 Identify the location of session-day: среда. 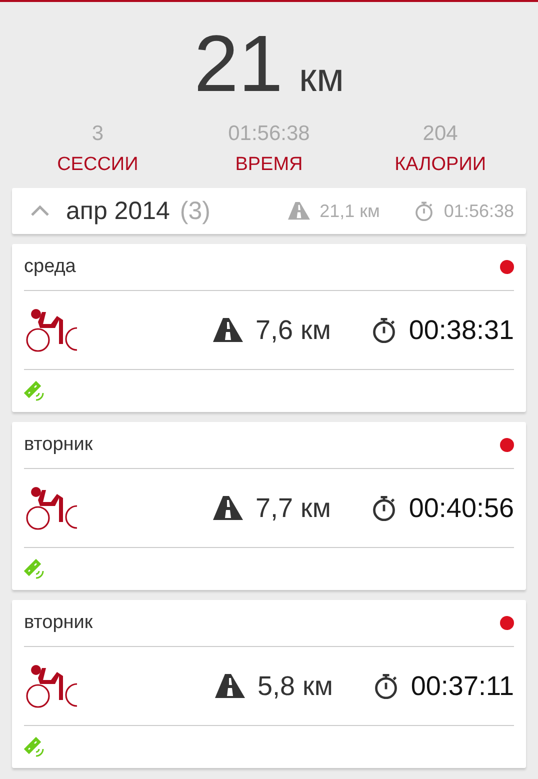
(50, 267).